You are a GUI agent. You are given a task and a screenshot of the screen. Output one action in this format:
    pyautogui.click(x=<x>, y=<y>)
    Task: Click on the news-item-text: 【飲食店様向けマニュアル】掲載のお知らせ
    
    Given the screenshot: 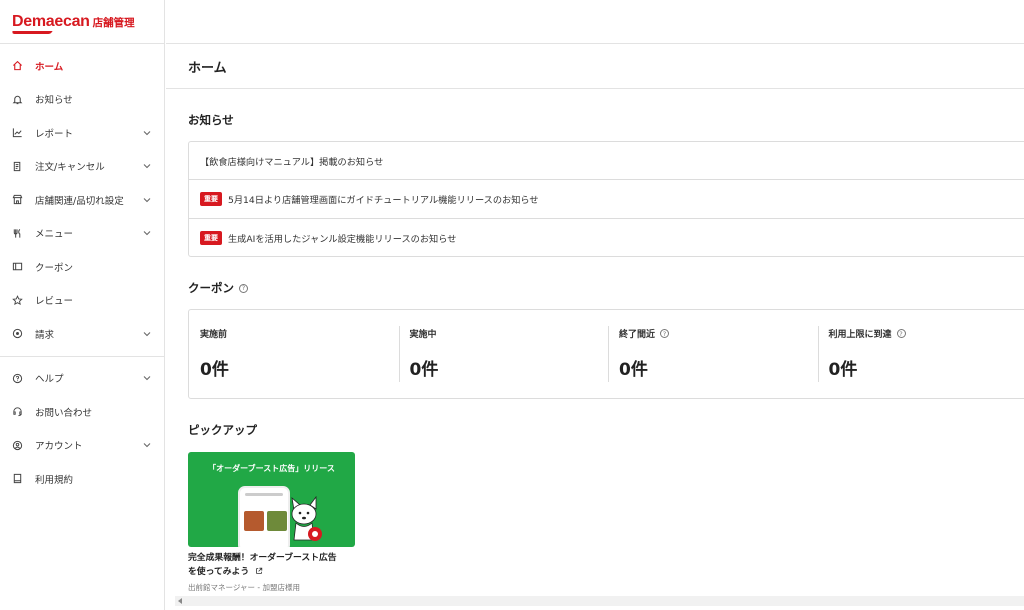 What is the action you would take?
    pyautogui.click(x=292, y=162)
    